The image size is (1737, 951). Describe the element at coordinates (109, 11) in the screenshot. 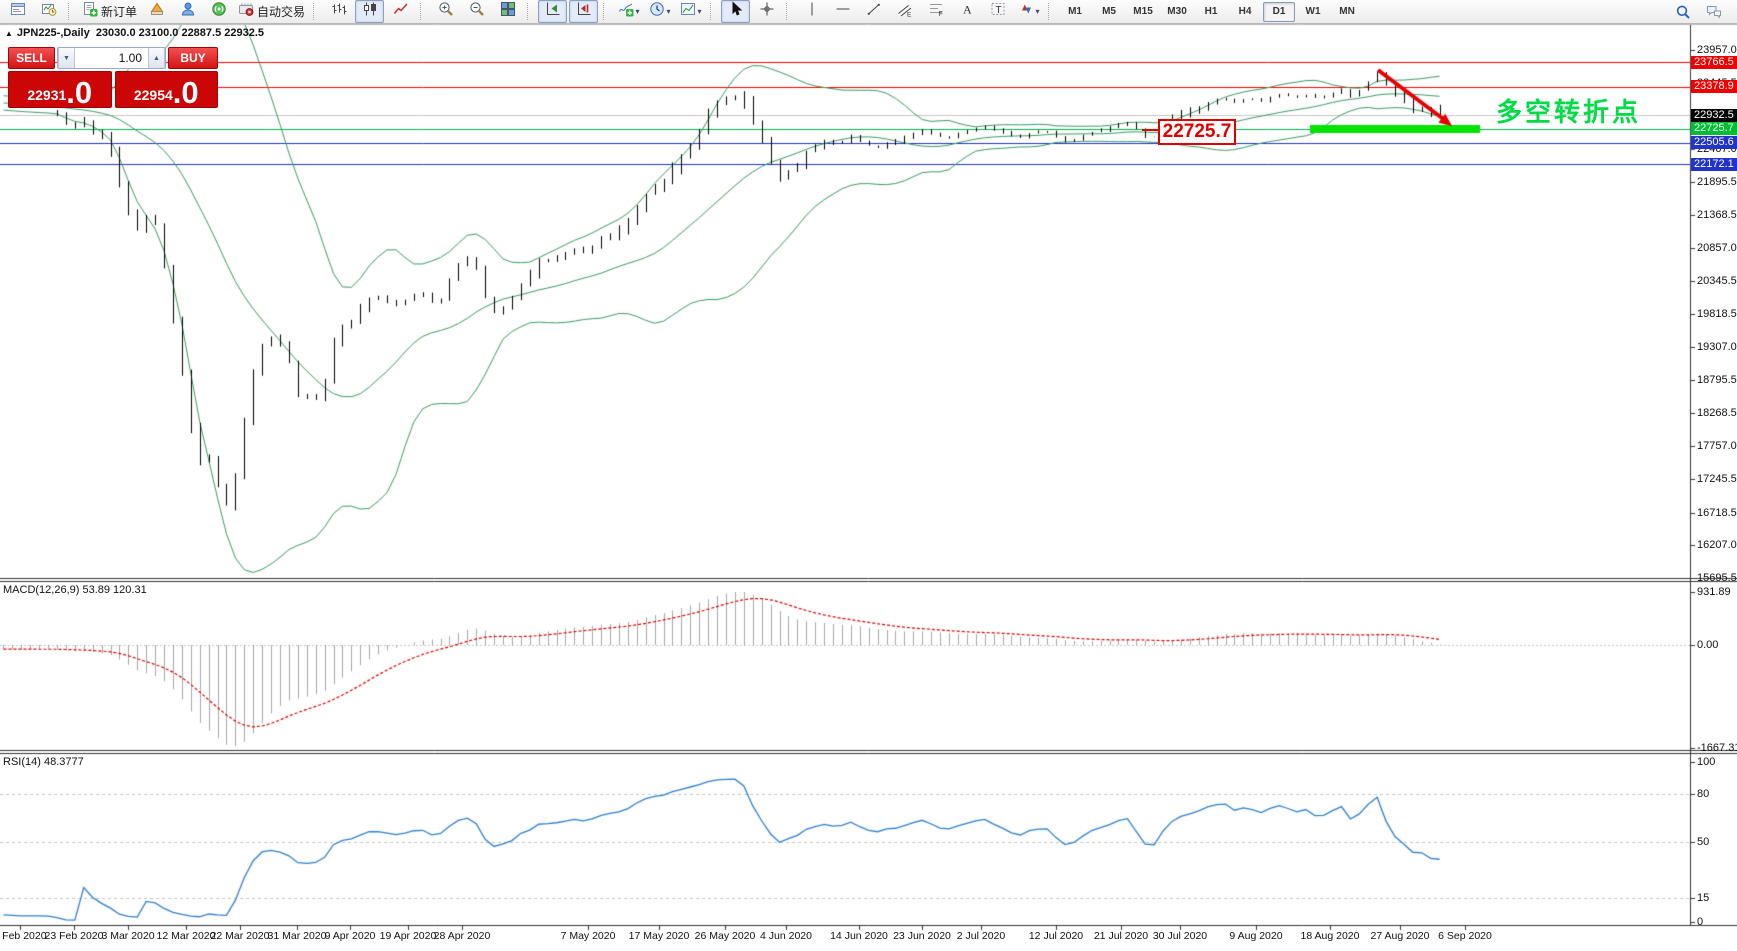

I see `new-order-button: 新订单` at that location.